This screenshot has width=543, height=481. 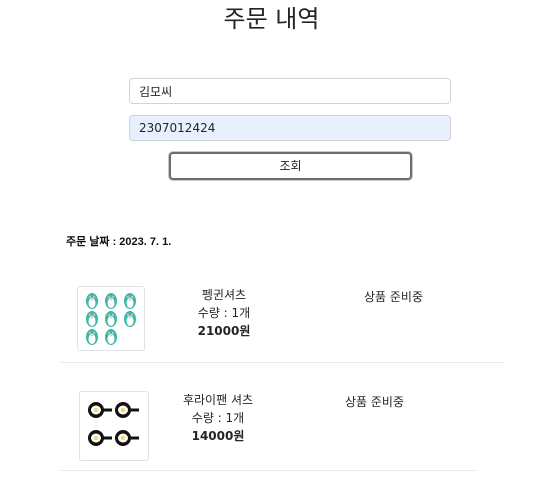 I want to click on penguin-pattern-icon, so click(x=111, y=319).